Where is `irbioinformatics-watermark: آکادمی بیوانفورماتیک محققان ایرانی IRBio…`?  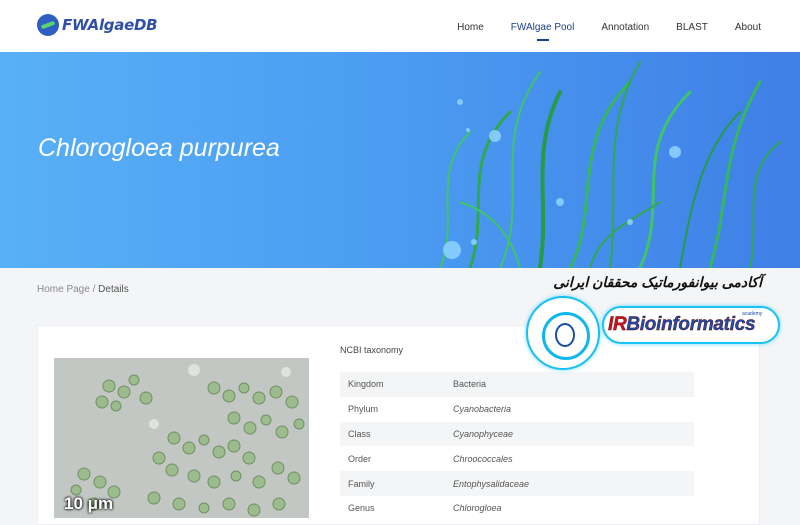 irbioinformatics-watermark: آکادمی بیوانفورماتیک محققان ایرانی IRBio… is located at coordinates (660, 325).